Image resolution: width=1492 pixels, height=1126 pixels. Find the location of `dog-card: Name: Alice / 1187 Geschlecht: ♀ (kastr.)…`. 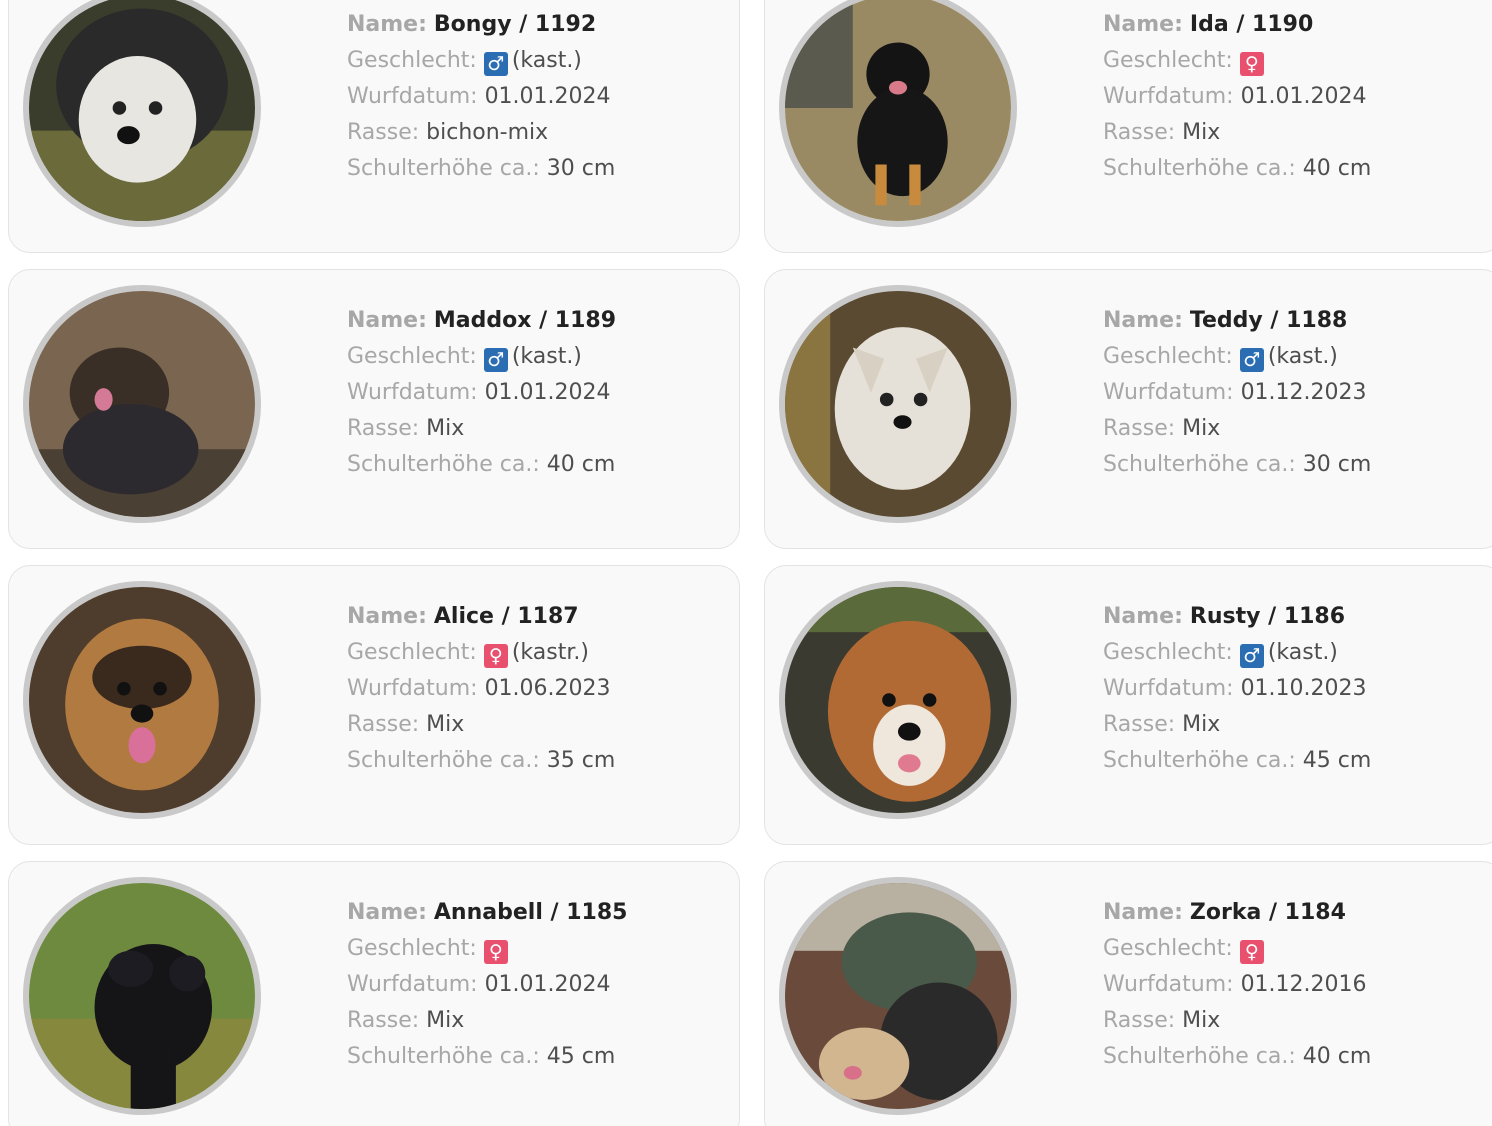

dog-card: Name: Alice / 1187 Geschlecht: ♀ (kastr.)… is located at coordinates (374, 705).